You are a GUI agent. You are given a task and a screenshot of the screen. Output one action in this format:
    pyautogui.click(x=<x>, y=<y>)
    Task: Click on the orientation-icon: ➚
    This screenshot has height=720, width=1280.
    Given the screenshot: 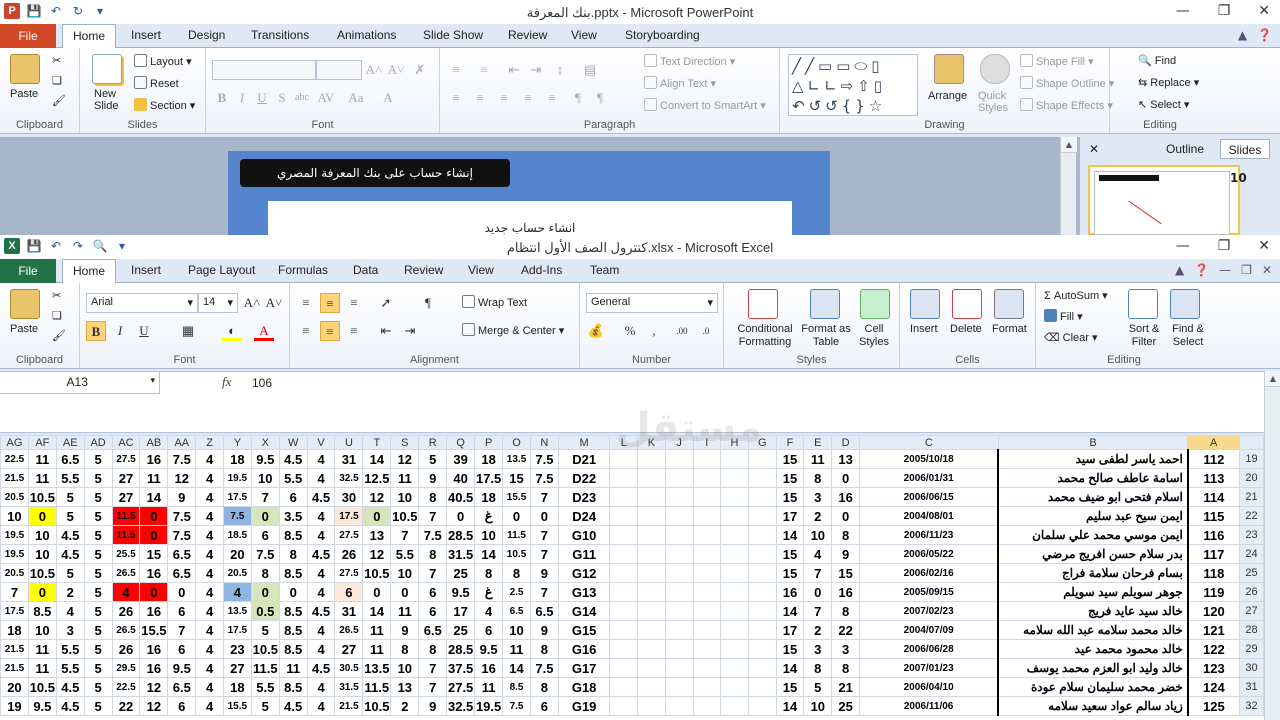 What is the action you would take?
    pyautogui.click(x=386, y=303)
    